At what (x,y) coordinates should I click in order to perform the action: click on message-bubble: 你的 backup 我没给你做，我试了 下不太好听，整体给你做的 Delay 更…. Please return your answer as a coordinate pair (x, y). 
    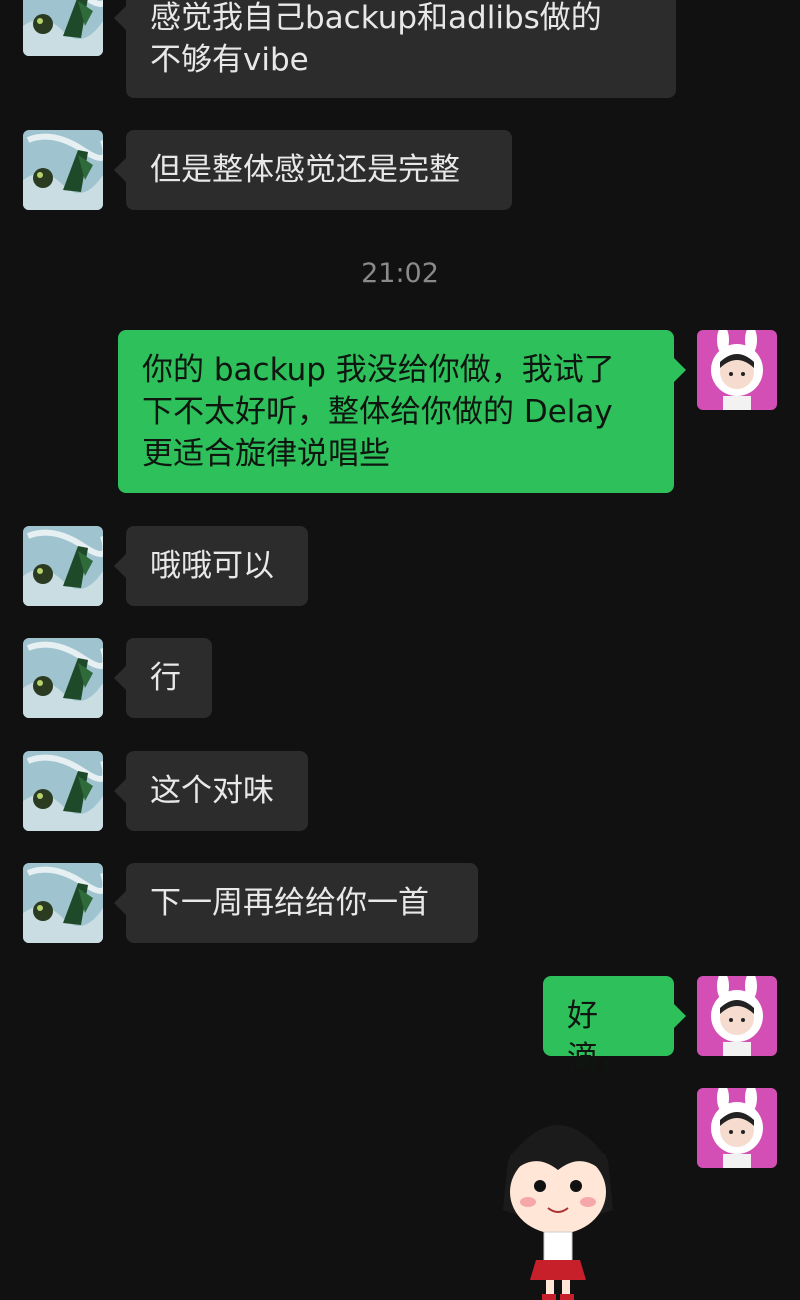
    Looking at the image, I should click on (402, 411).